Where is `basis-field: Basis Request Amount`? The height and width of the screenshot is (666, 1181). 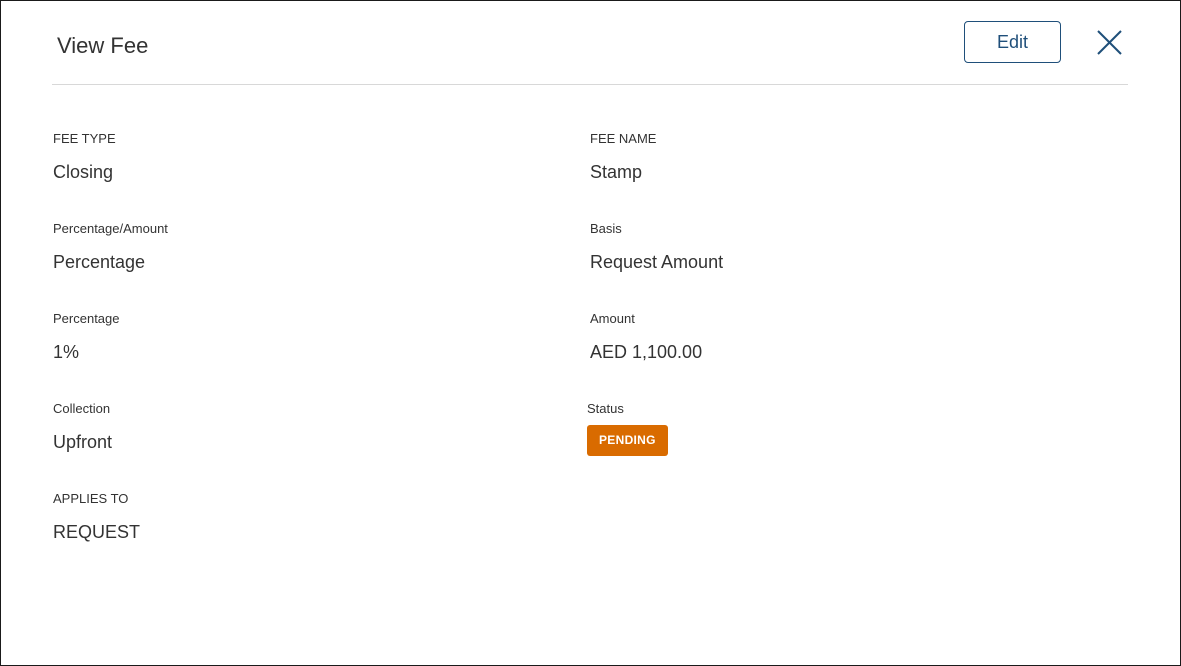
basis-field: Basis Request Amount is located at coordinates (656, 247).